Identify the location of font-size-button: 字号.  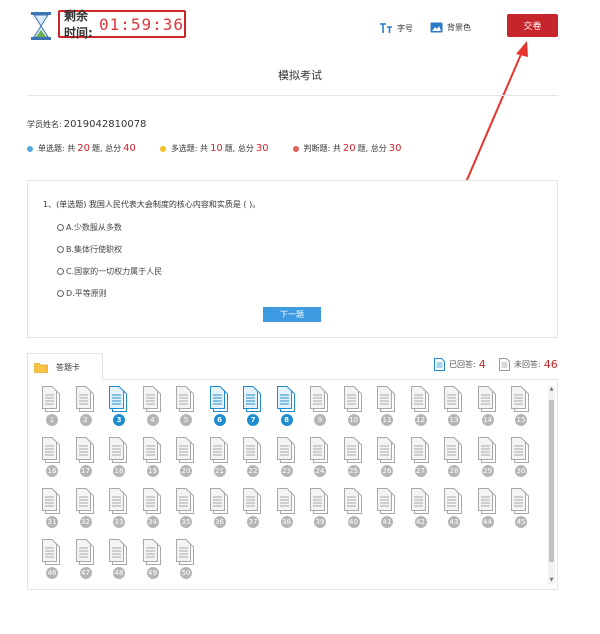
(396, 28).